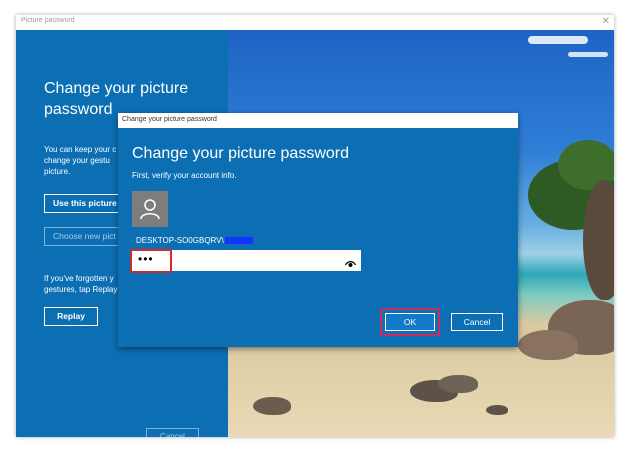 The image size is (630, 453). Describe the element at coordinates (241, 153) in the screenshot. I see `dialog-heading: Change your picture password` at that location.